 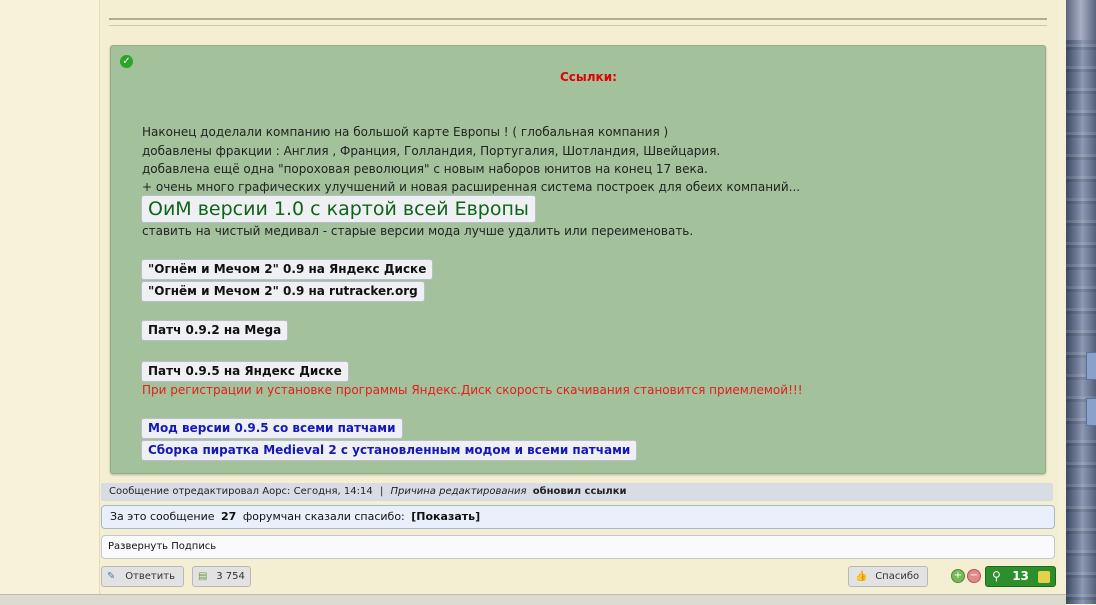 I want to click on bottom-divider, so click(x=533, y=599).